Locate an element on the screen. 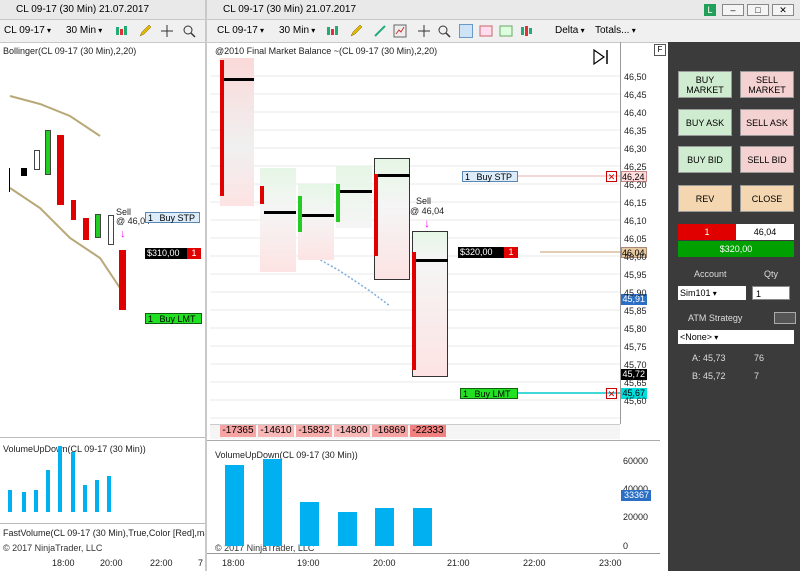 This screenshot has height=571, width=800. left-fastvolume-divider is located at coordinates (102, 523).